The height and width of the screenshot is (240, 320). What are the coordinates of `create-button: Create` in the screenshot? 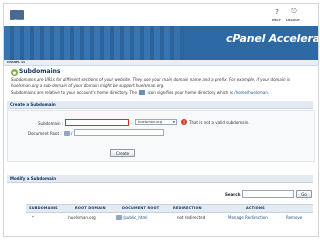 It's located at (122, 153).